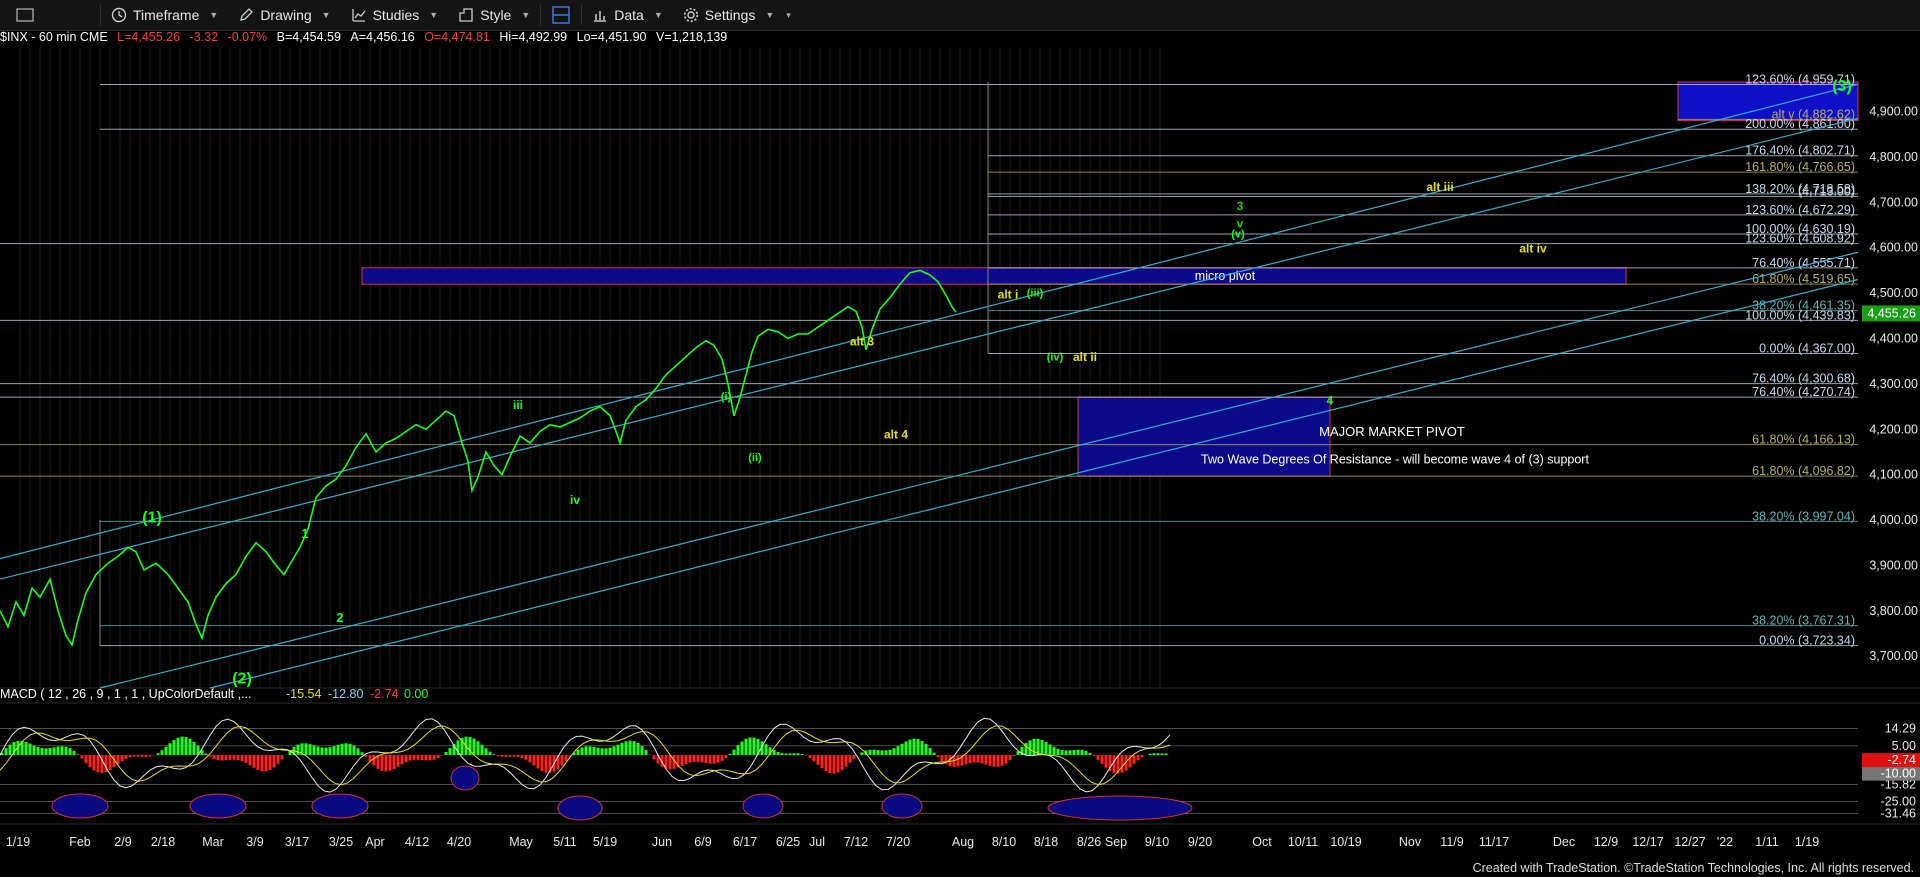 Image resolution: width=1920 pixels, height=877 pixels. Describe the element at coordinates (1800, 315) in the screenshot. I see `fib-label: 100.00% (4,439.83)` at that location.